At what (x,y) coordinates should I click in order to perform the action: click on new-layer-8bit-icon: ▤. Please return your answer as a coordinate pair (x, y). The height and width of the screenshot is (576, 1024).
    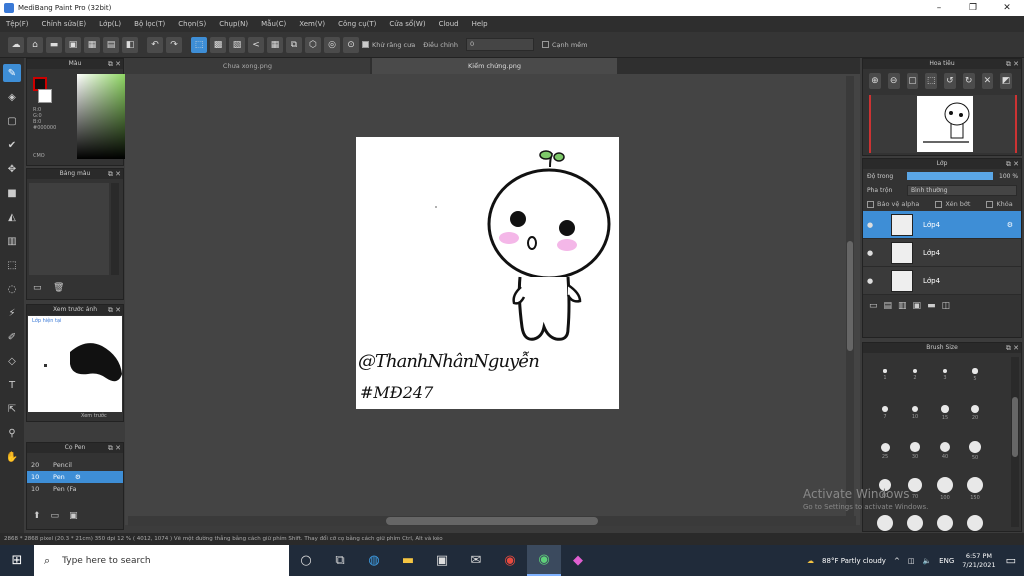
    Looking at the image, I should click on (888, 306).